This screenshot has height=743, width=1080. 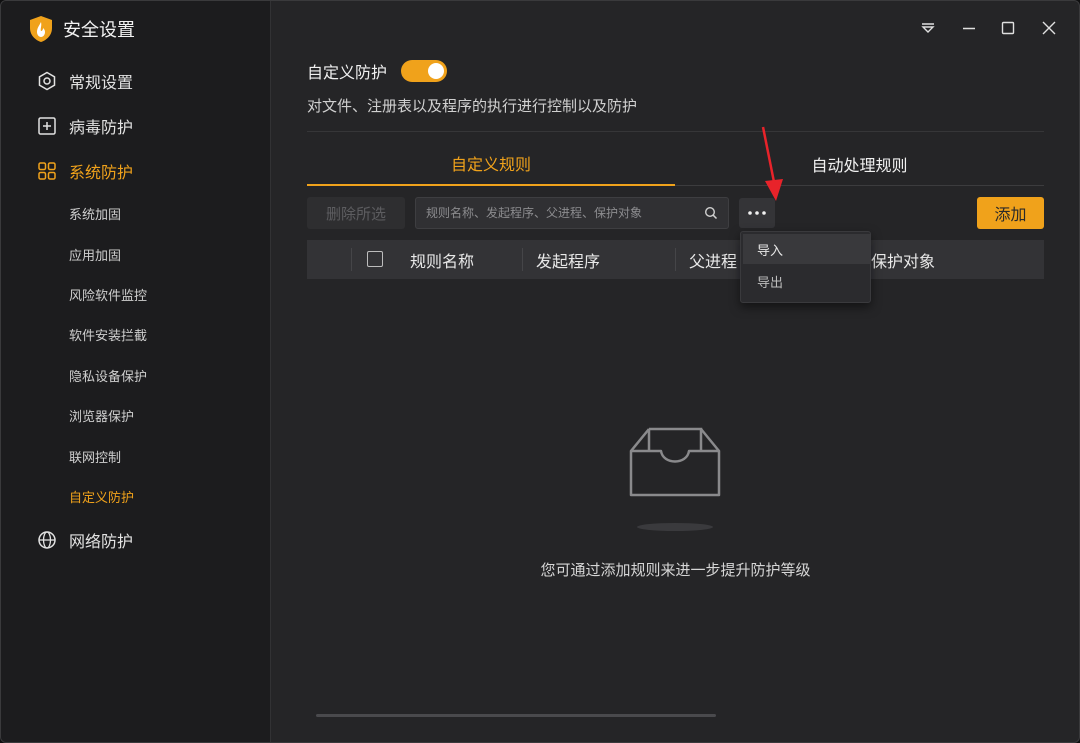 I want to click on search-icon, so click(x=711, y=213).